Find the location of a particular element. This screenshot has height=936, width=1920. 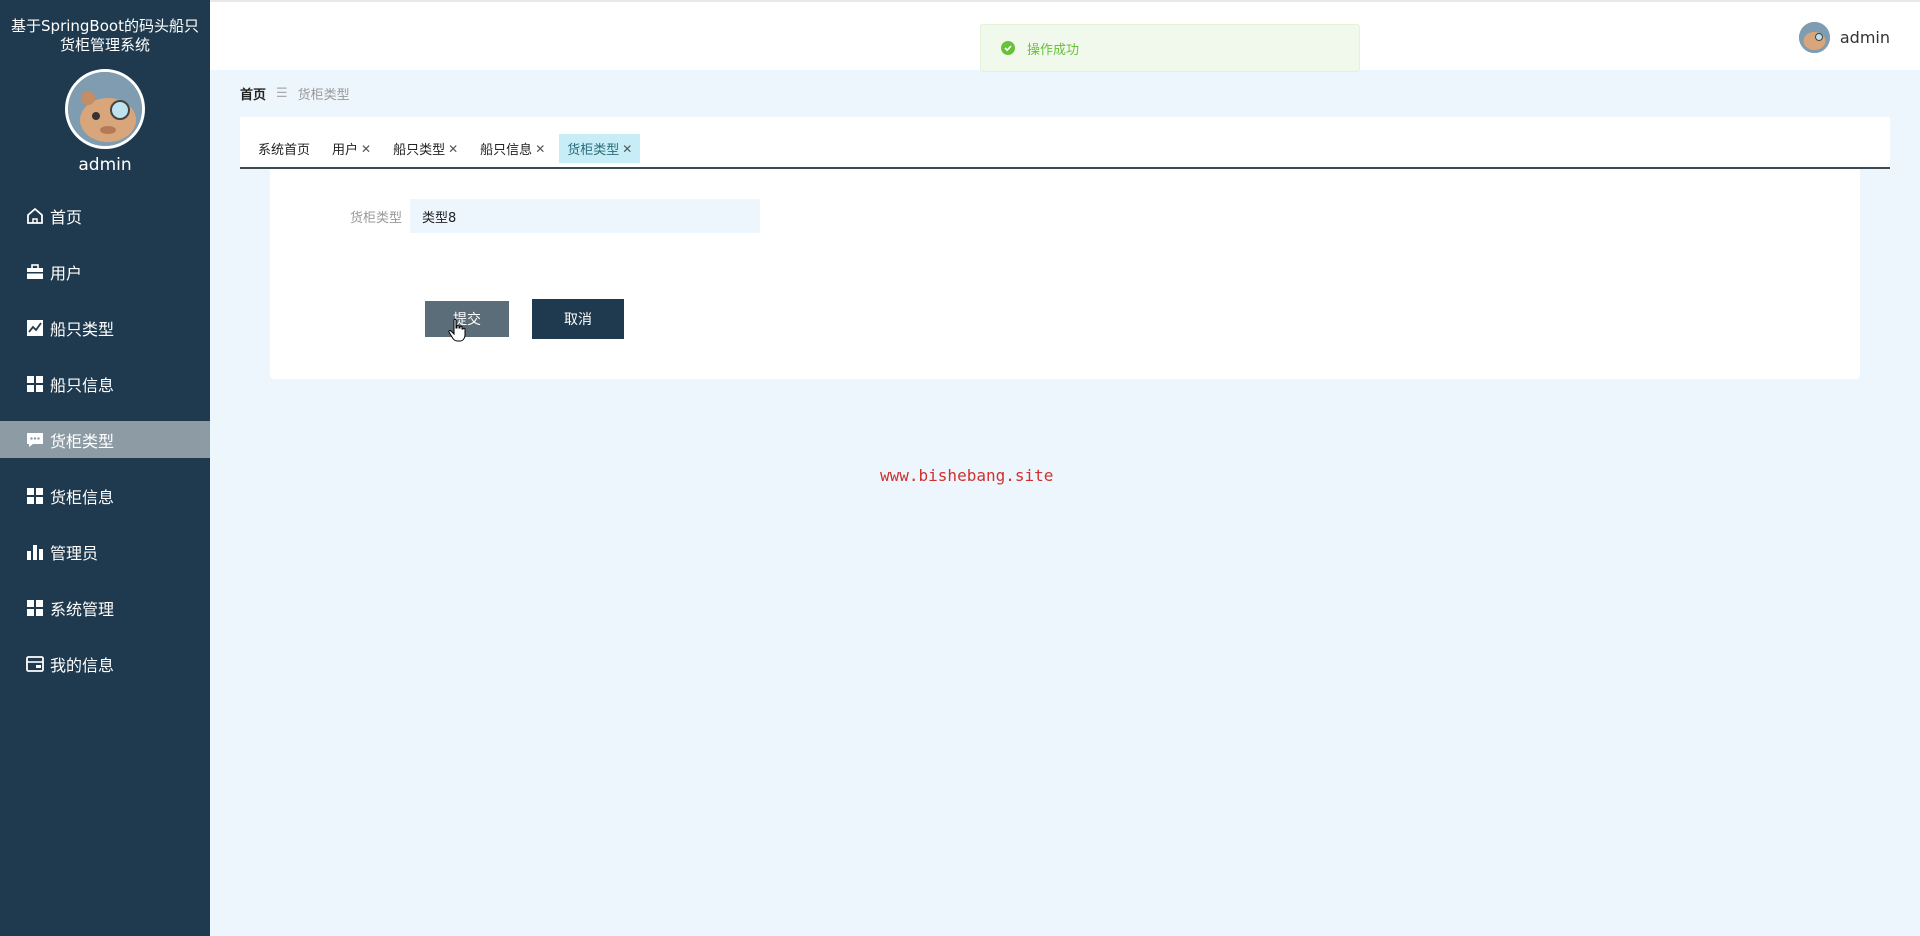

container-type-input is located at coordinates (585, 216).